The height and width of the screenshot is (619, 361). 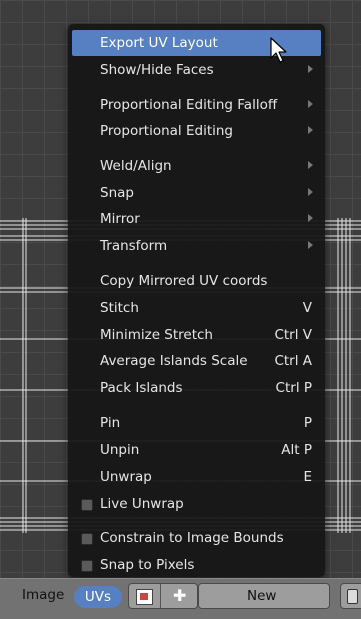 I want to click on menu-item-minimize-stretch: Minimize Stretch Ctrl V, so click(x=196, y=335).